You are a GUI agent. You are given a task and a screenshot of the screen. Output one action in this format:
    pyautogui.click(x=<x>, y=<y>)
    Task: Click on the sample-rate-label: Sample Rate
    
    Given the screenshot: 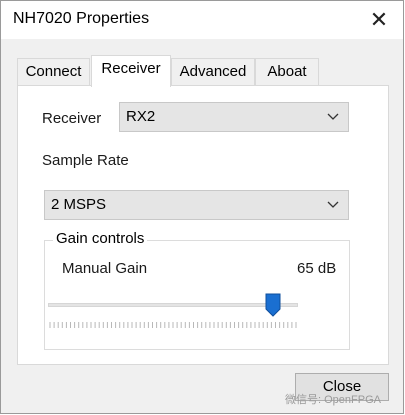 What is the action you would take?
    pyautogui.click(x=85, y=160)
    